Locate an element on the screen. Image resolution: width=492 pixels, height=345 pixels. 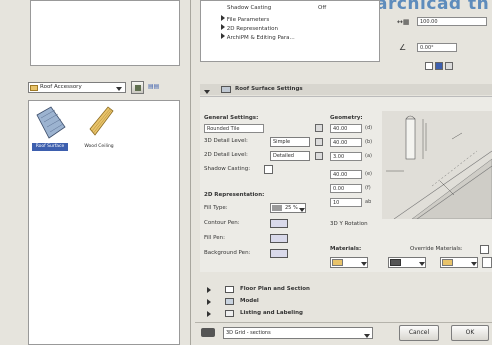
model-icon is located at coordinates (229, 301).